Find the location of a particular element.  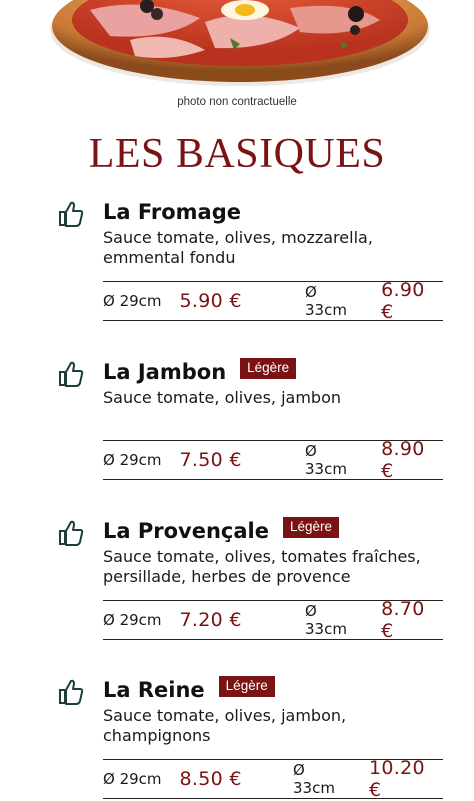

price: 8.70 € is located at coordinates (403, 620).